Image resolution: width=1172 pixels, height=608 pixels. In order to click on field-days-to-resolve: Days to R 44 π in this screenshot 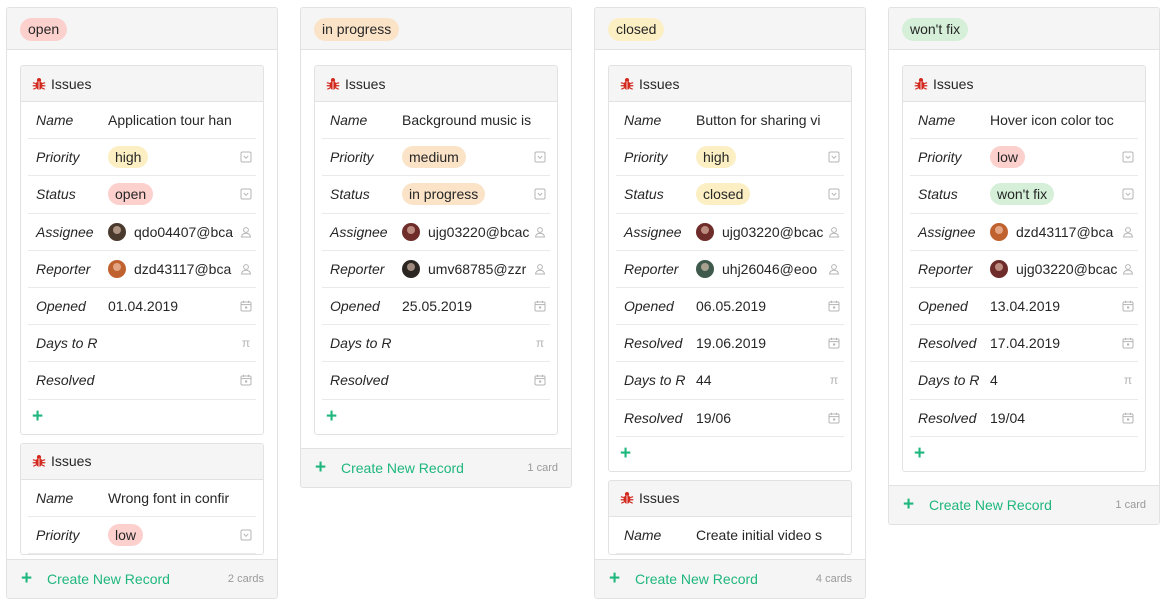, I will do `click(730, 381)`.